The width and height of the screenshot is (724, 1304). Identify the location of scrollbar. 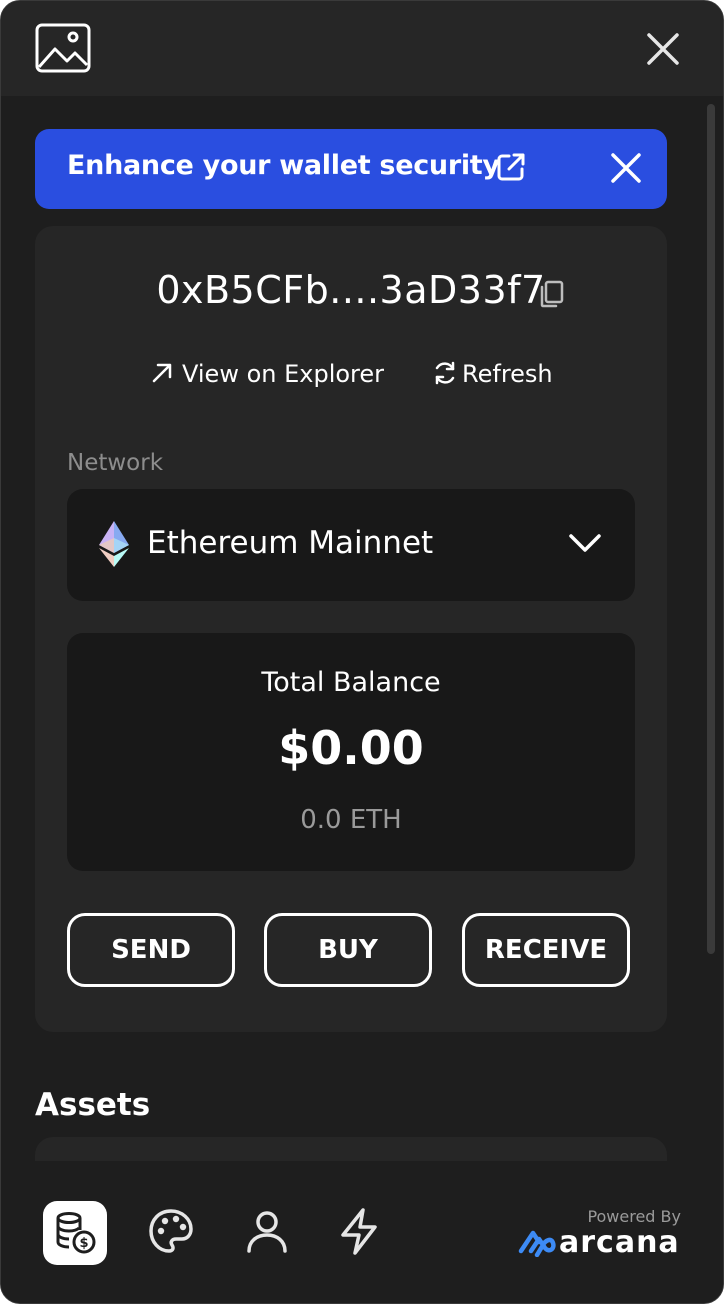
(711, 529).